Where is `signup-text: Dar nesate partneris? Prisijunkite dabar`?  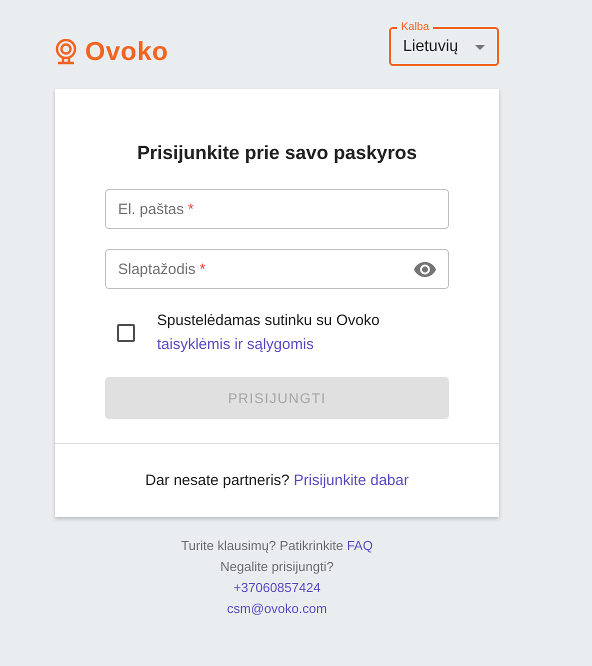
signup-text: Dar nesate partneris? Prisijunkite dabar is located at coordinates (277, 480).